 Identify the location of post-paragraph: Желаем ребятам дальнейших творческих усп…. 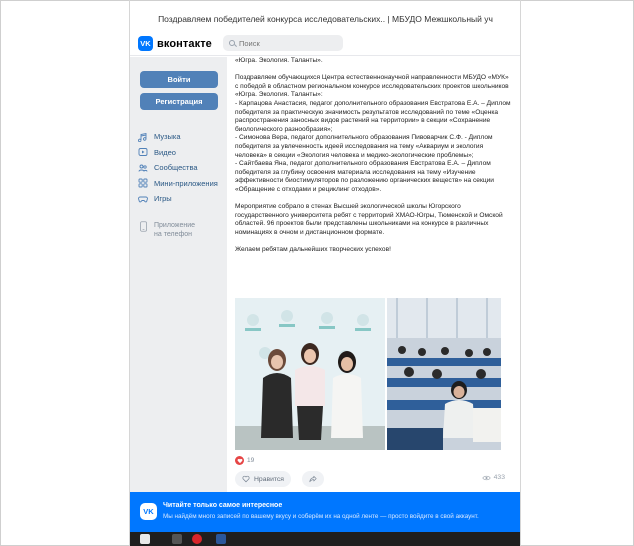
(313, 250).